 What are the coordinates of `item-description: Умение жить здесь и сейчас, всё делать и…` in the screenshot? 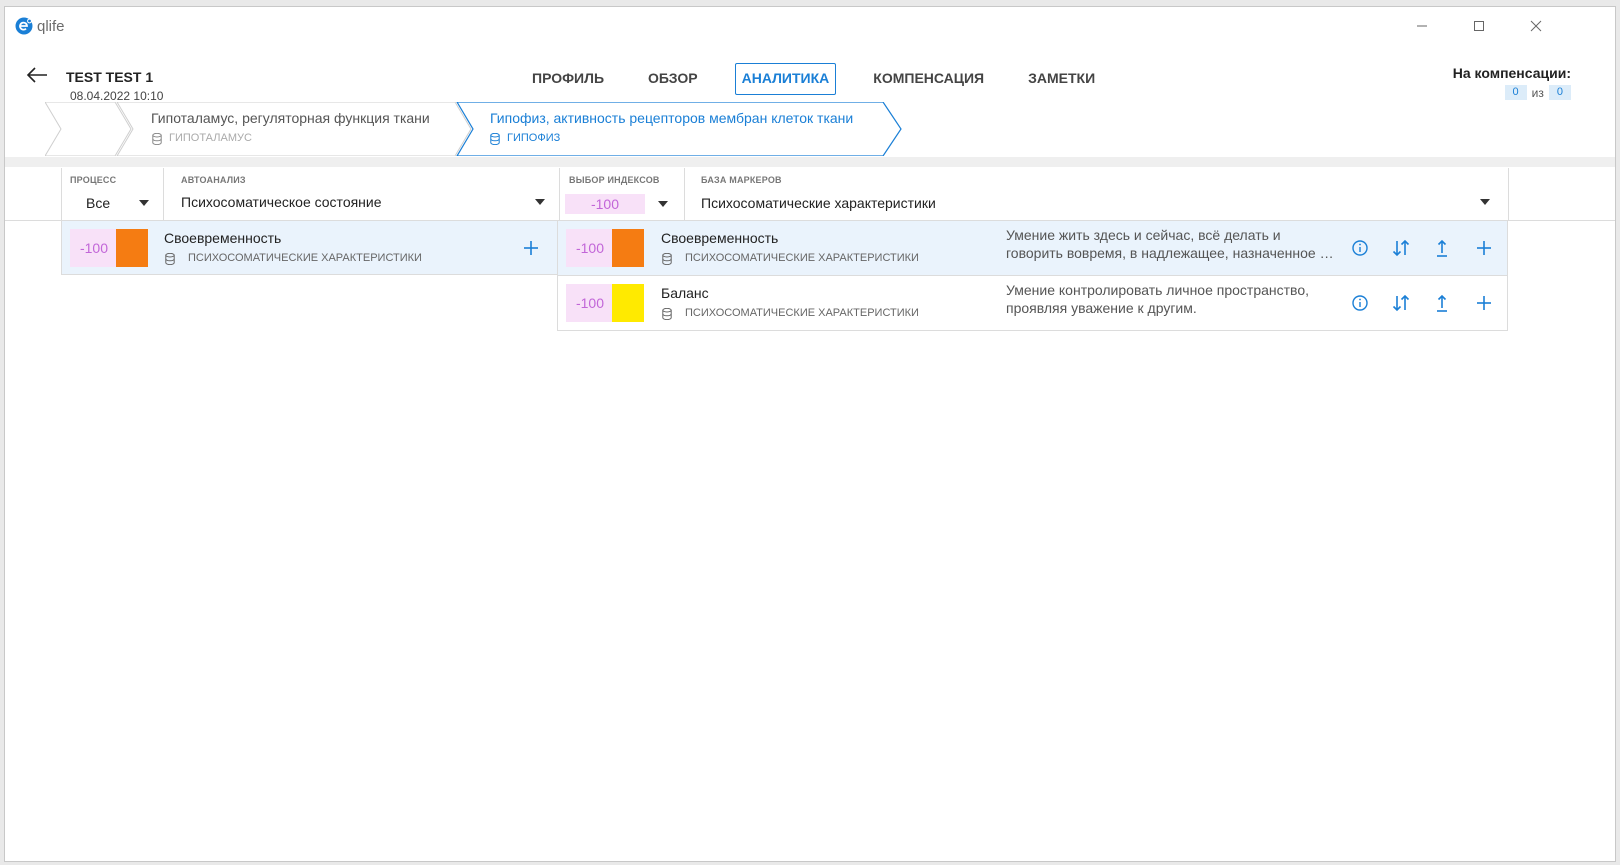 It's located at (1170, 244).